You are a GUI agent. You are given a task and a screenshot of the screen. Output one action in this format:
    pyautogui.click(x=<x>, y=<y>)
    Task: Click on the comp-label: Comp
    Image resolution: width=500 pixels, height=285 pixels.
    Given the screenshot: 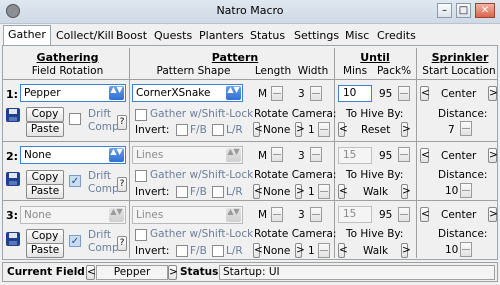 What is the action you would take?
    pyautogui.click(x=103, y=127)
    